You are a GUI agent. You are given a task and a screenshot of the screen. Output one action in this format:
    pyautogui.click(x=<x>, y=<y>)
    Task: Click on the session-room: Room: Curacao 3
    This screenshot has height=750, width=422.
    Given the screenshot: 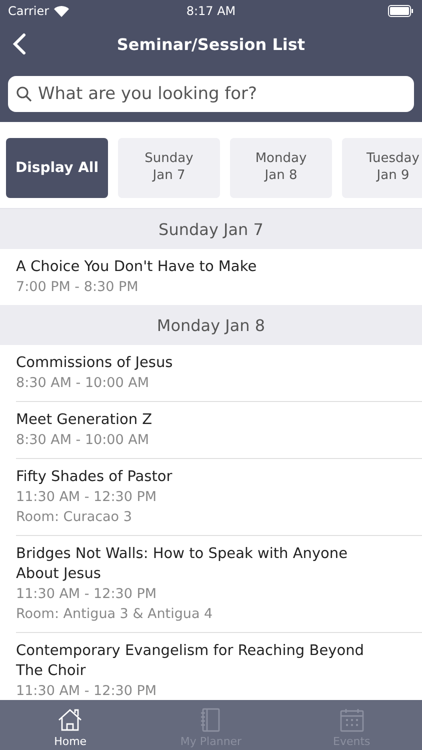 What is the action you would take?
    pyautogui.click(x=74, y=517)
    